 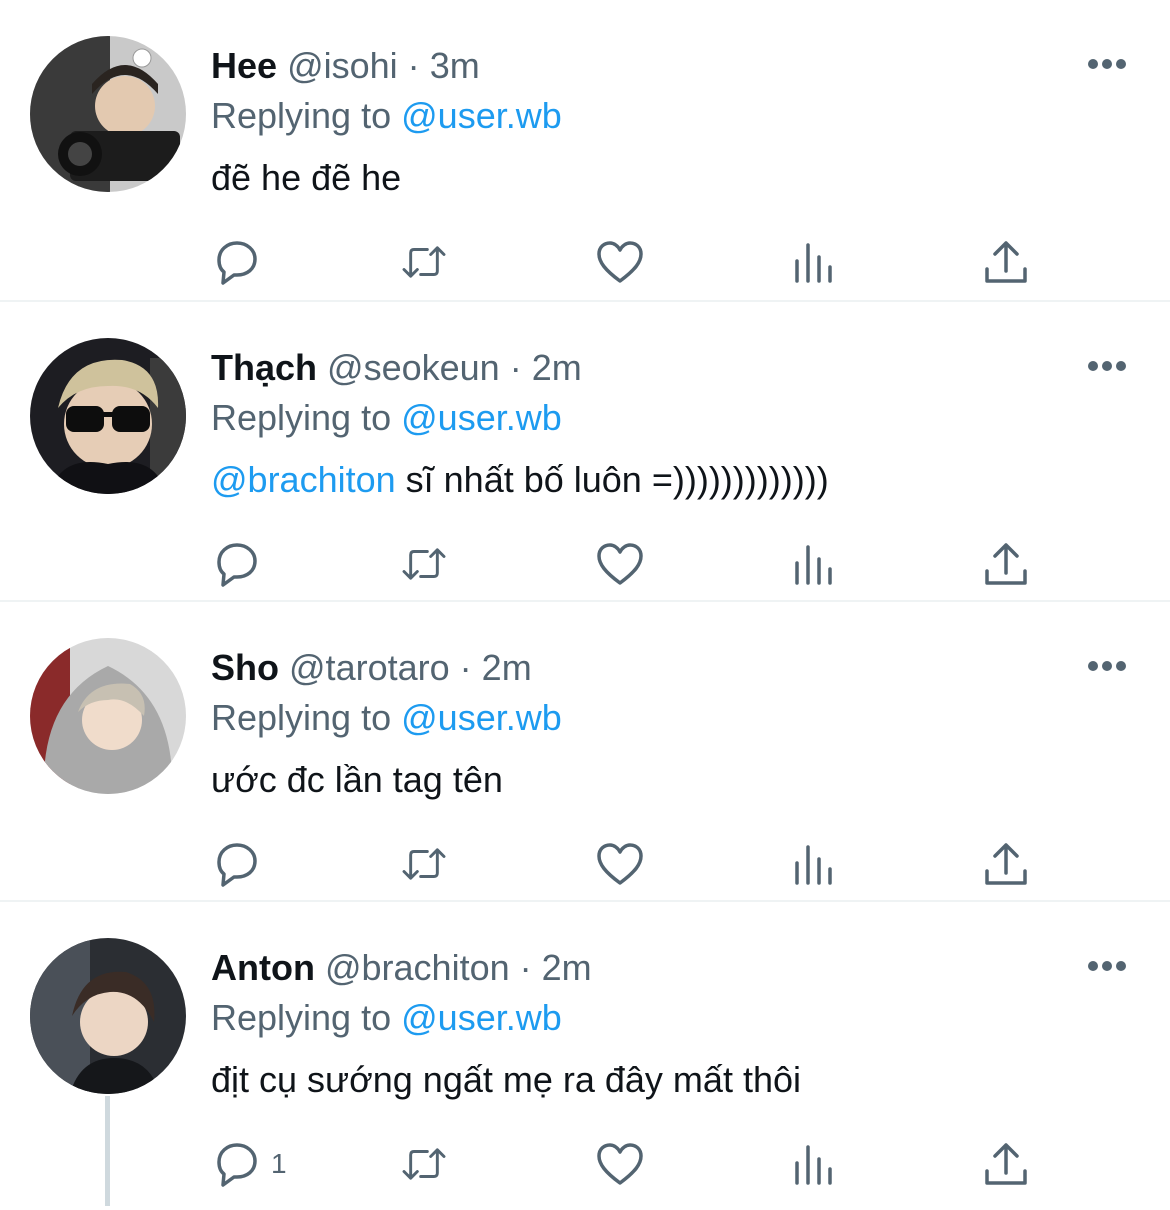 I want to click on tweet-text: đẽ he đẽ he, so click(x=306, y=178).